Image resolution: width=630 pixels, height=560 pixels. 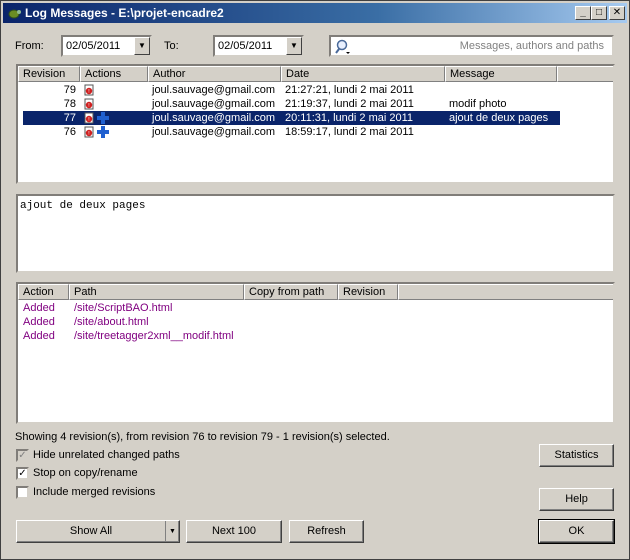 I want to click on next-100-button: Next 100, so click(x=234, y=531).